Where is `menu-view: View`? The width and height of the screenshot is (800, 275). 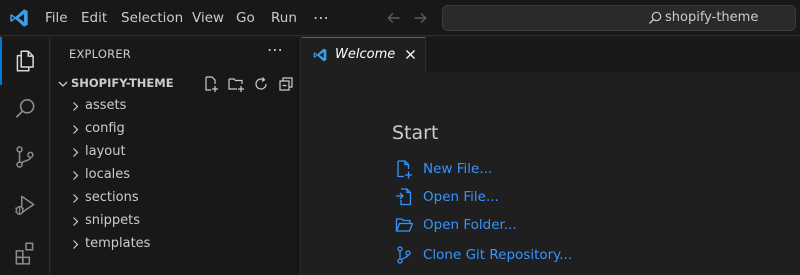
menu-view: View is located at coordinates (208, 18).